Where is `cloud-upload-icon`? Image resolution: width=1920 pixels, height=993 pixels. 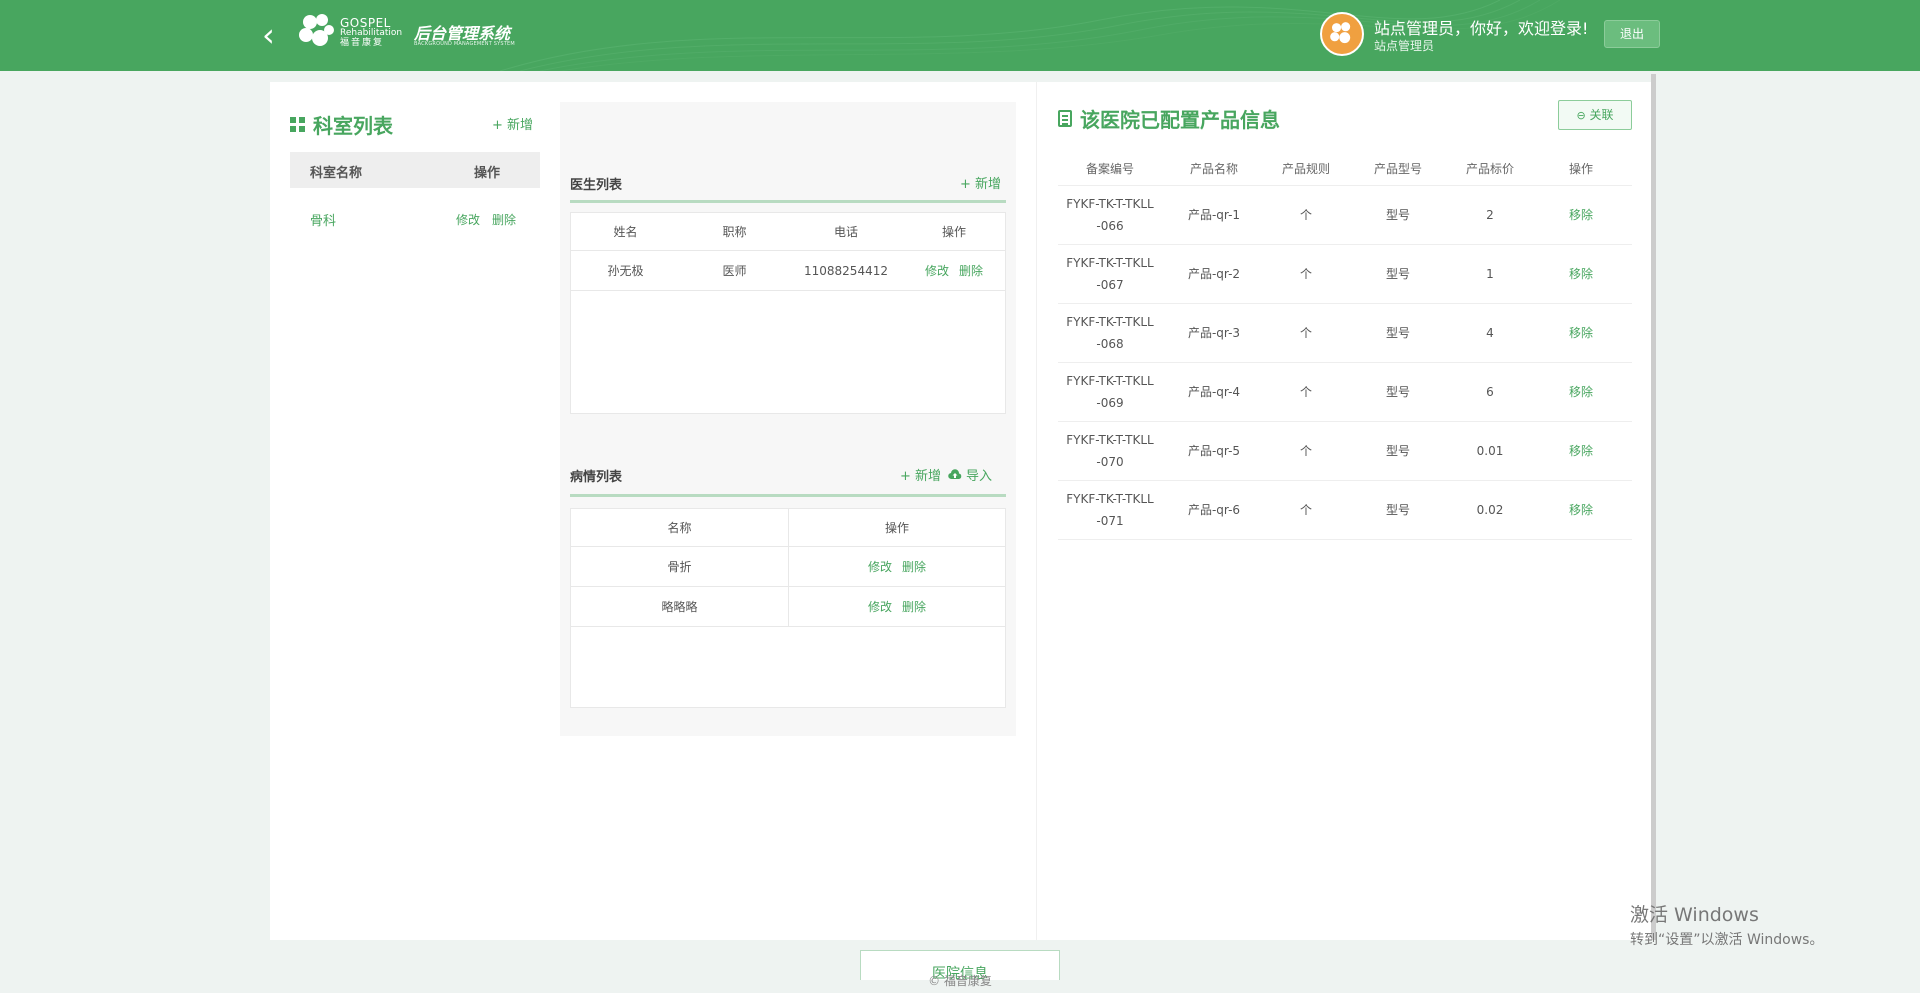
cloud-upload-icon is located at coordinates (955, 474).